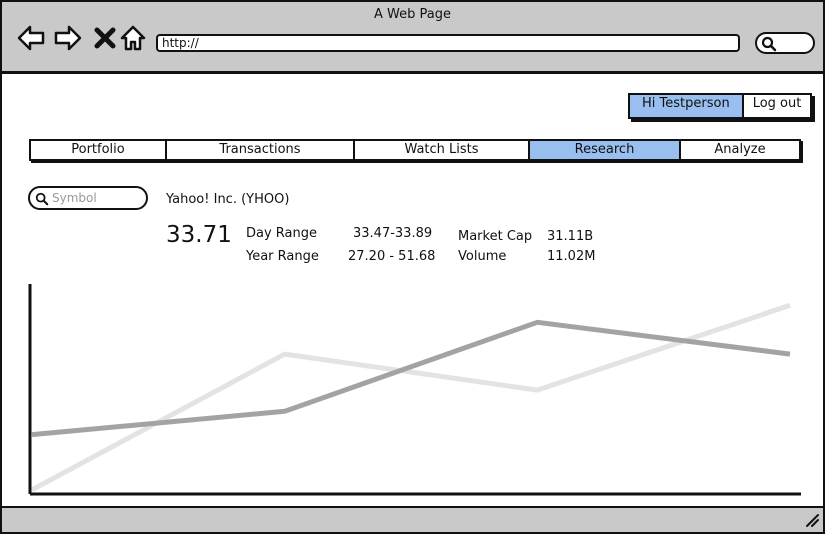  I want to click on tab-research: Research, so click(605, 150).